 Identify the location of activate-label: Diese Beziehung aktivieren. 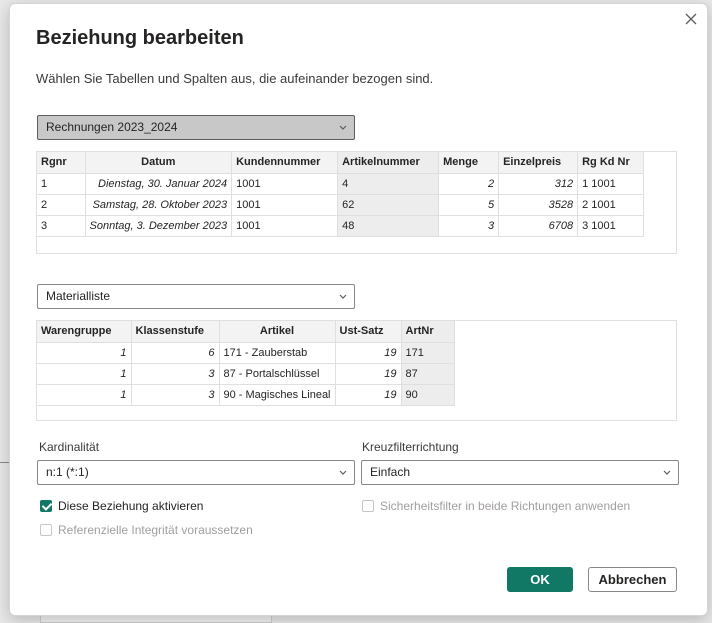
(131, 506).